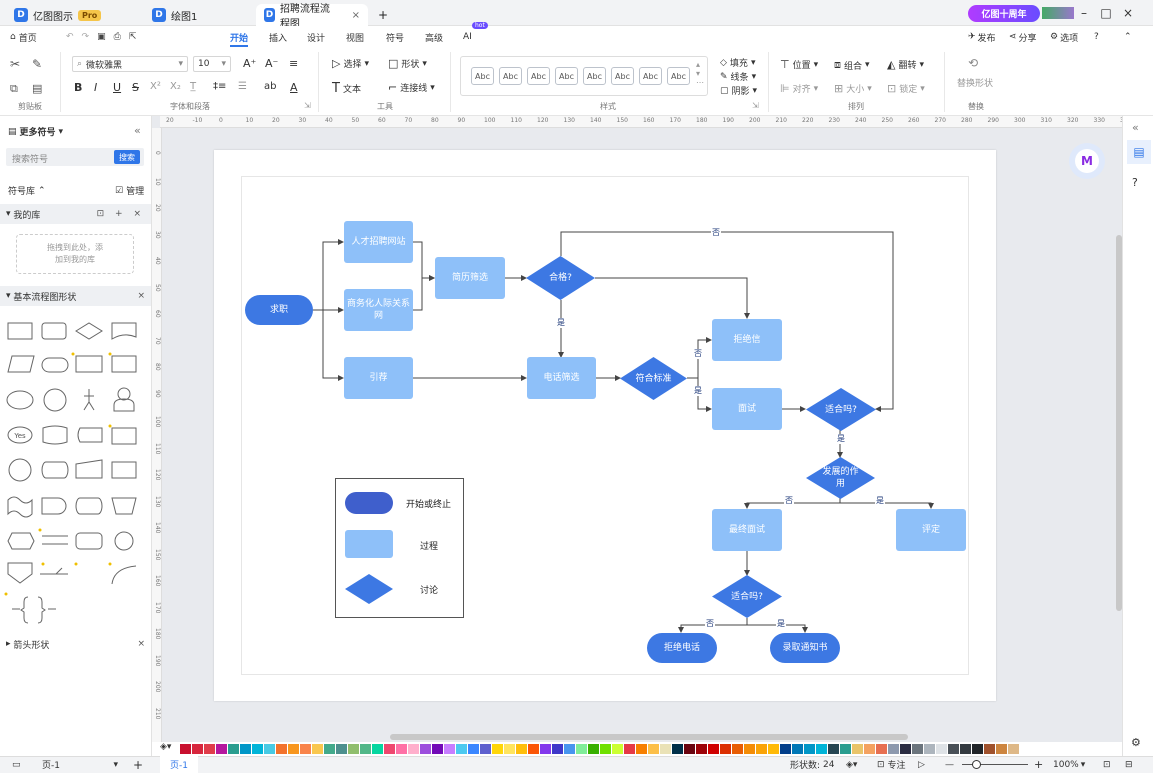 This screenshot has width=1153, height=773. Describe the element at coordinates (905, 64) in the screenshot. I see `rotate-button: ◭ 翻转 ▾` at that location.